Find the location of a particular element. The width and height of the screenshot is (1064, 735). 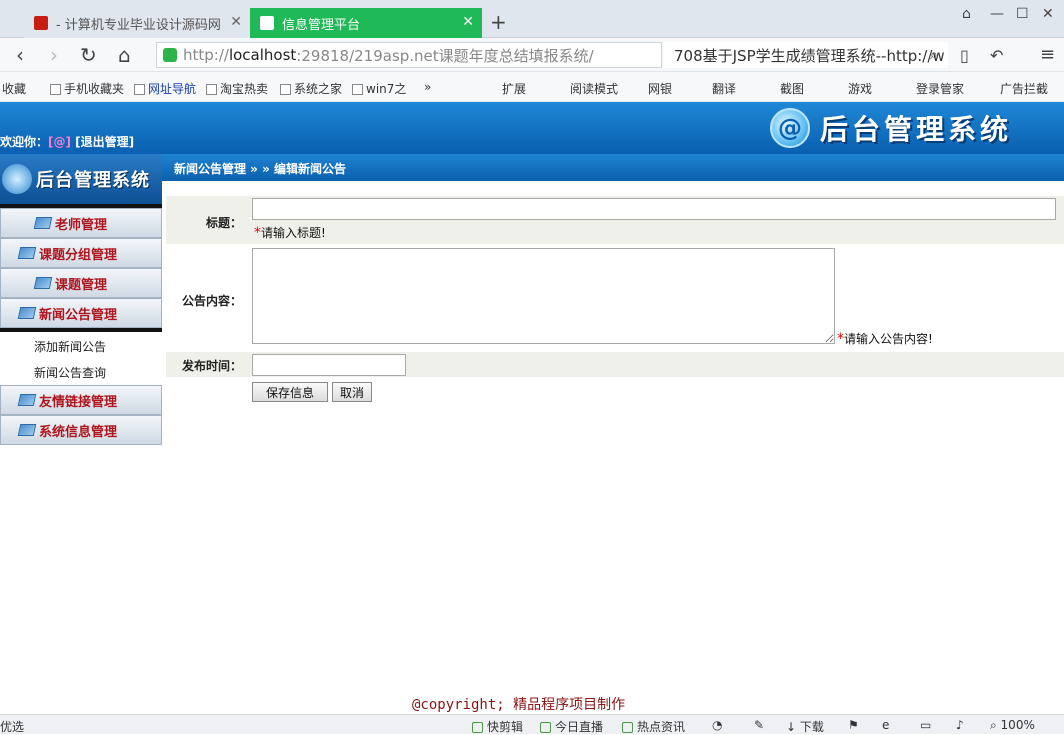

submenu-query-news: 新闻公告查询 is located at coordinates (70, 372).